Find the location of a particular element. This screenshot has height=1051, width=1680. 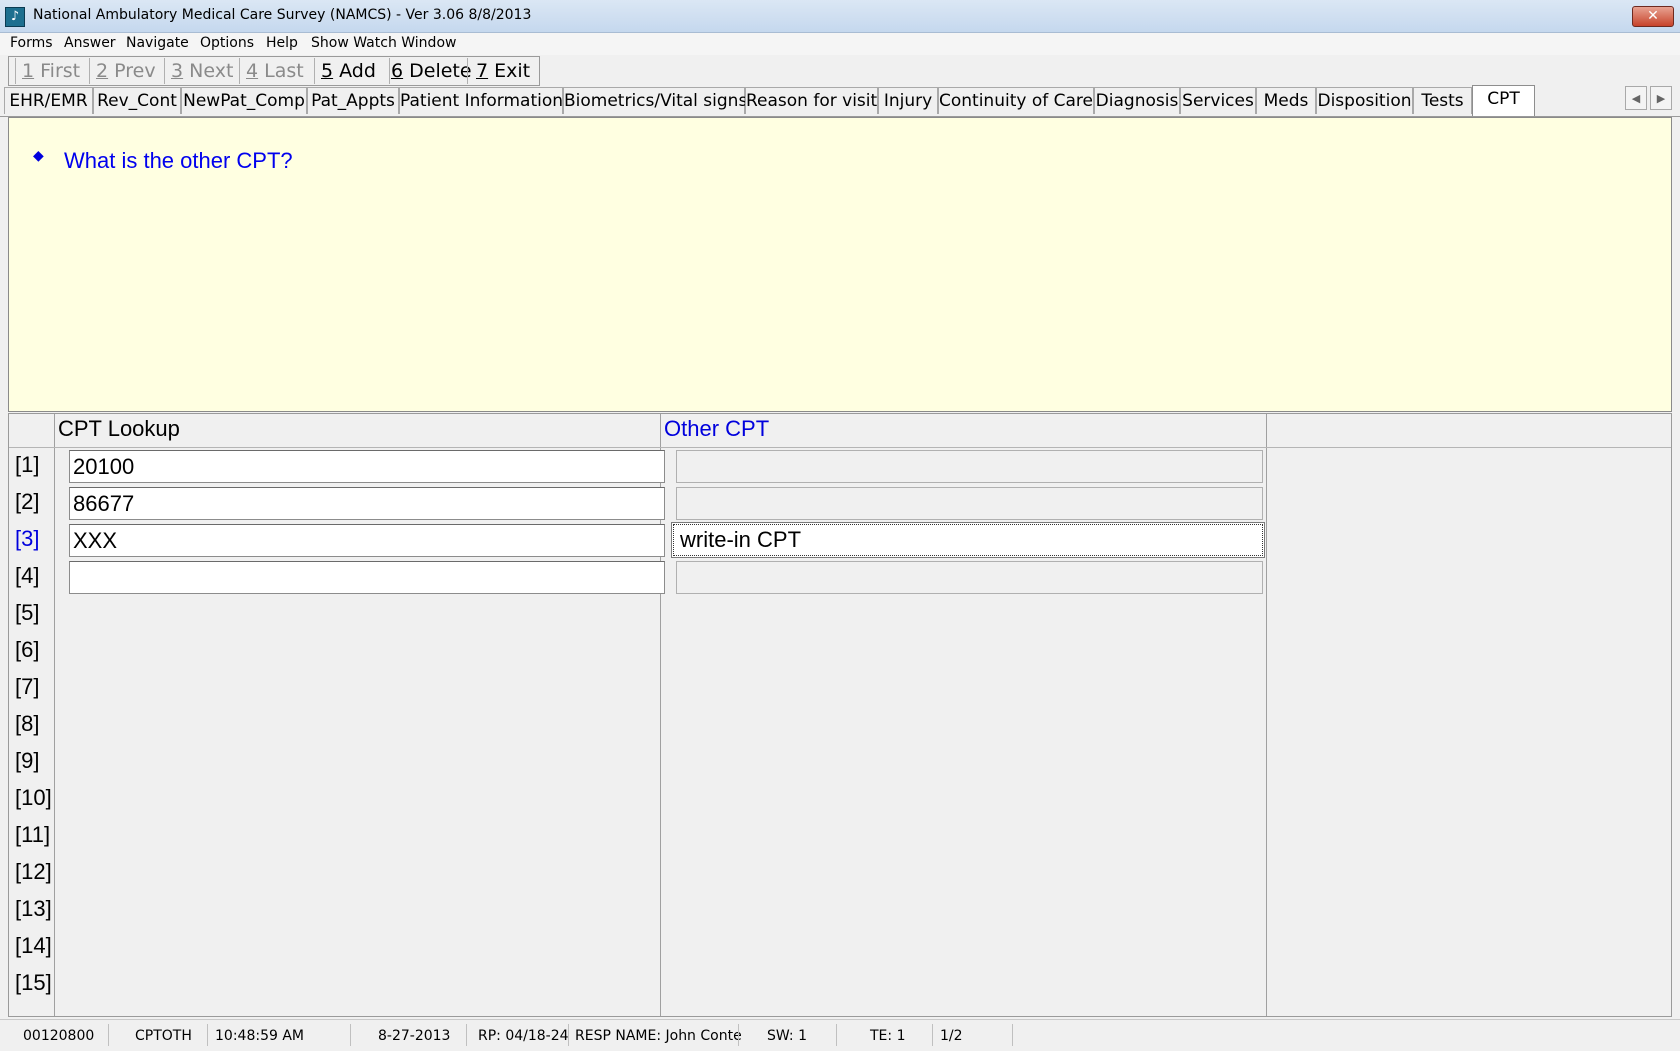

status-date: 8-27-2013 is located at coordinates (414, 1036).